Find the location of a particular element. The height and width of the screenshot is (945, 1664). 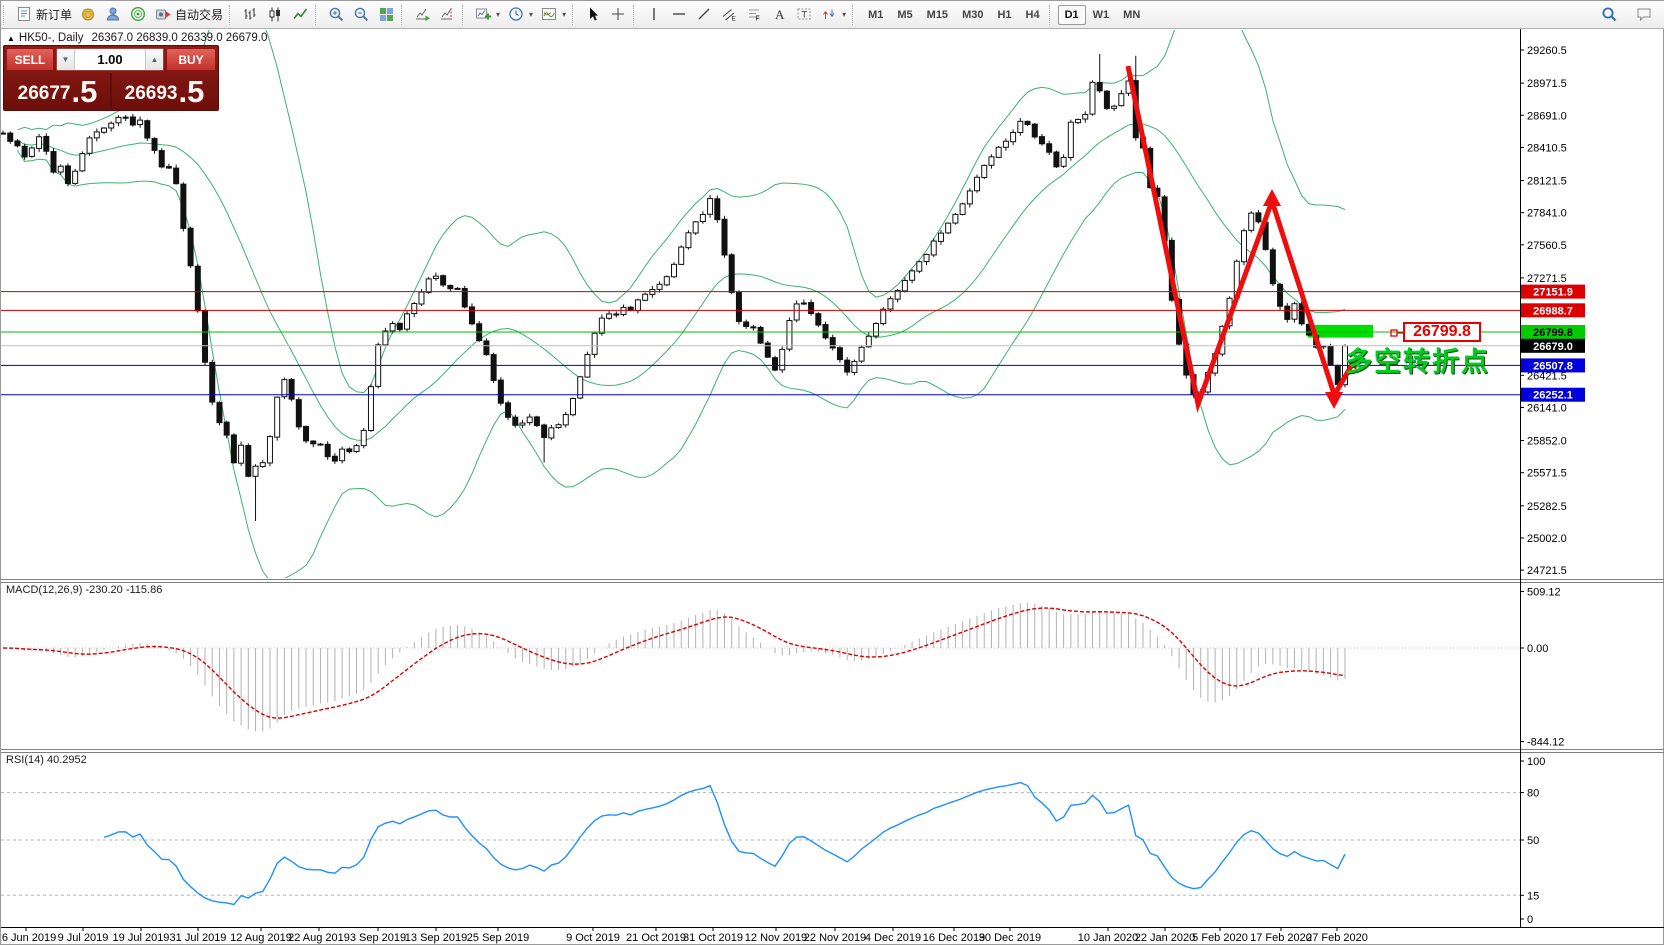

bar-chart-mode-button is located at coordinates (250, 15).